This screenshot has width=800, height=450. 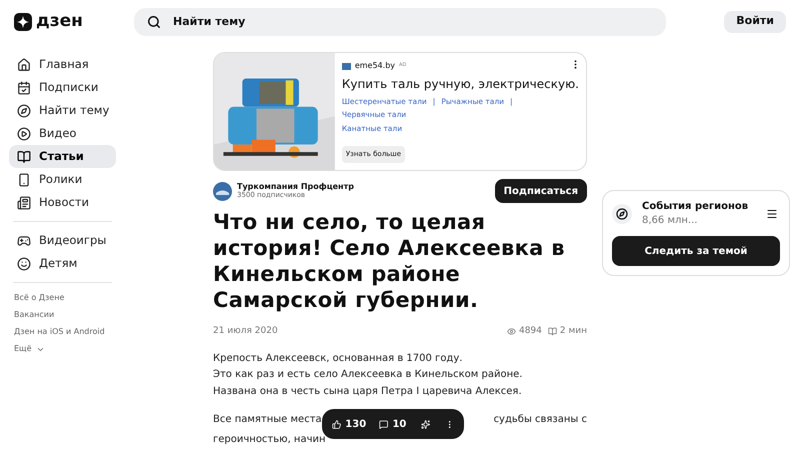 What do you see at coordinates (755, 21) in the screenshot?
I see `login-button: Войти` at bounding box center [755, 21].